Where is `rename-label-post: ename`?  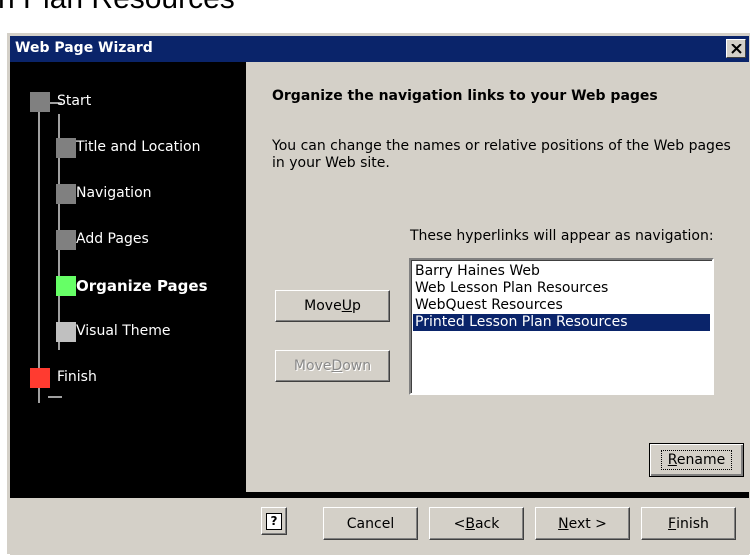
rename-label-post: ename is located at coordinates (701, 460).